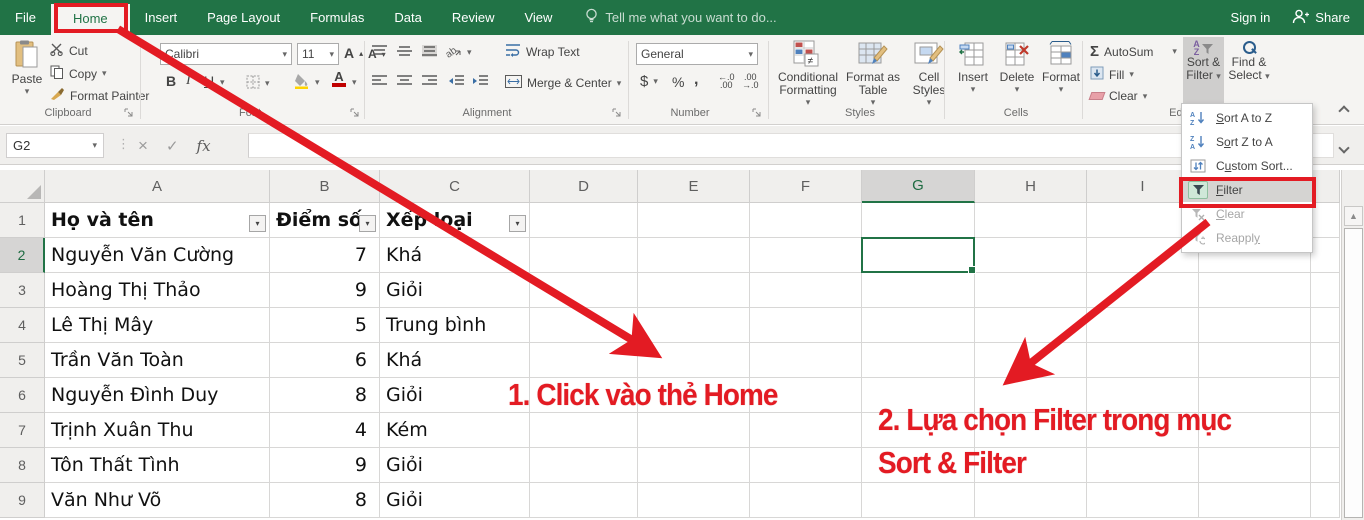 This screenshot has width=1364, height=520. What do you see at coordinates (161, 17) in the screenshot?
I see `tab-insert: Insert` at bounding box center [161, 17].